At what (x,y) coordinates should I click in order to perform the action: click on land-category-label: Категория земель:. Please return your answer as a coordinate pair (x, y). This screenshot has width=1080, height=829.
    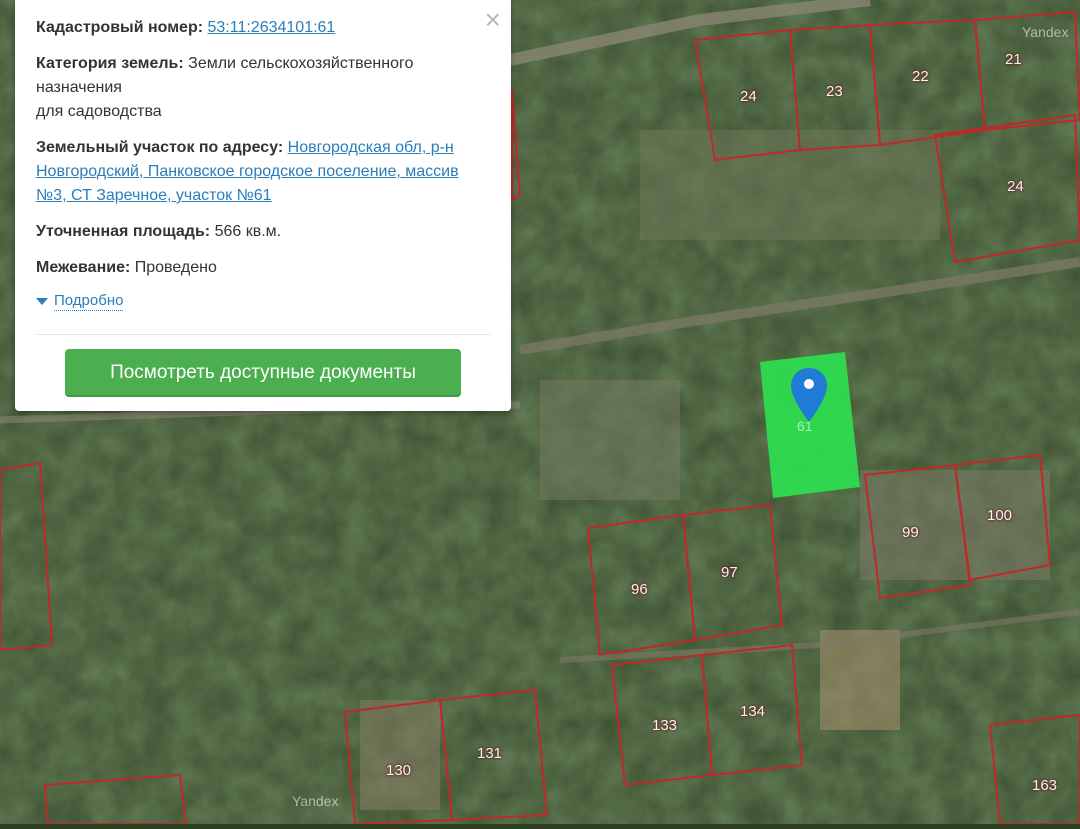
    Looking at the image, I should click on (110, 63).